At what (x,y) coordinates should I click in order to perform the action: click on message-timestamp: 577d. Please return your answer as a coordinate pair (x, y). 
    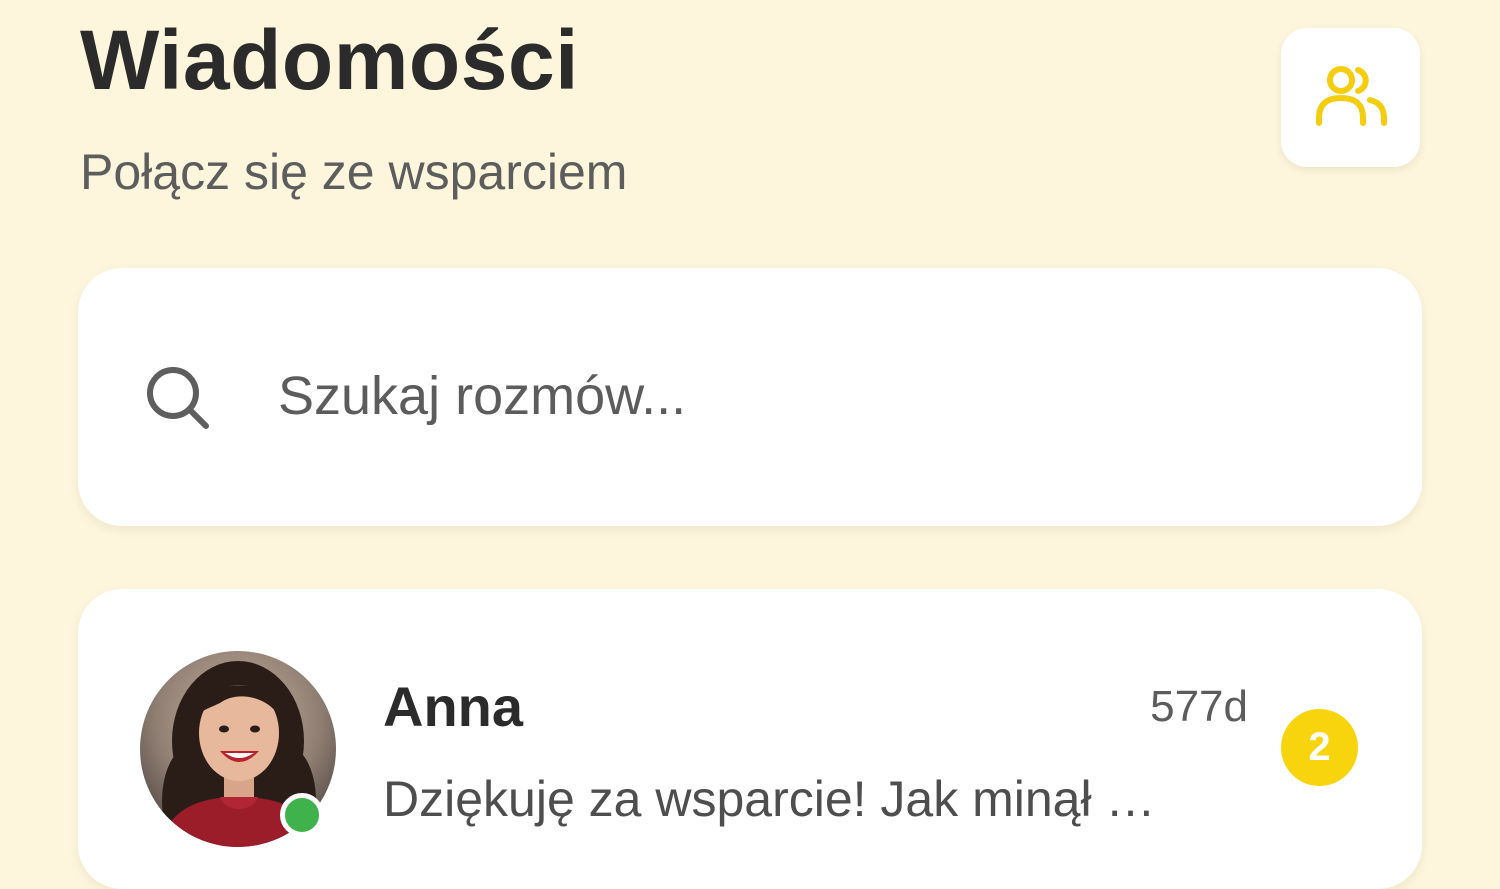
    Looking at the image, I should click on (1199, 706).